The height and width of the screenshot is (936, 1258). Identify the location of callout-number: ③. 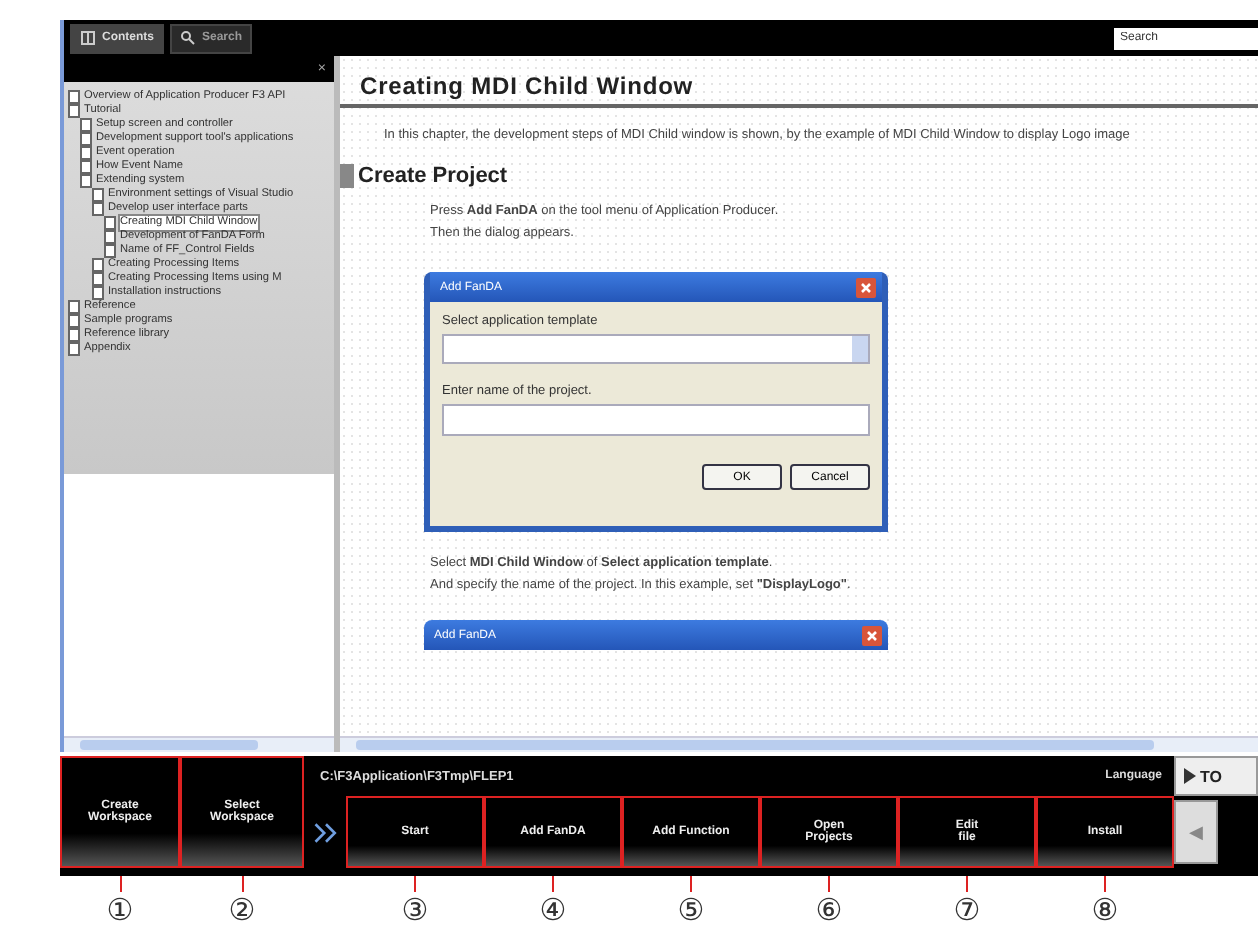
(415, 910).